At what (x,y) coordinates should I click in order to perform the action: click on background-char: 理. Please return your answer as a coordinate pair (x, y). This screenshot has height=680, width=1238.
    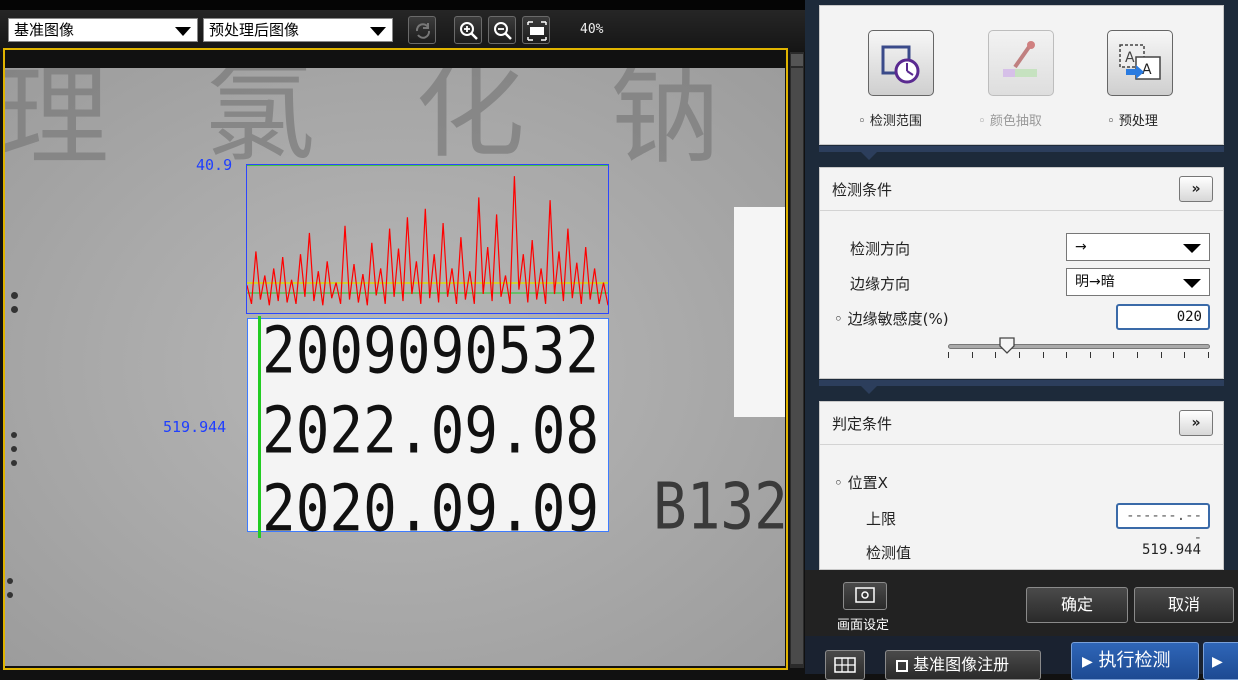
    Looking at the image, I should click on (57, 124).